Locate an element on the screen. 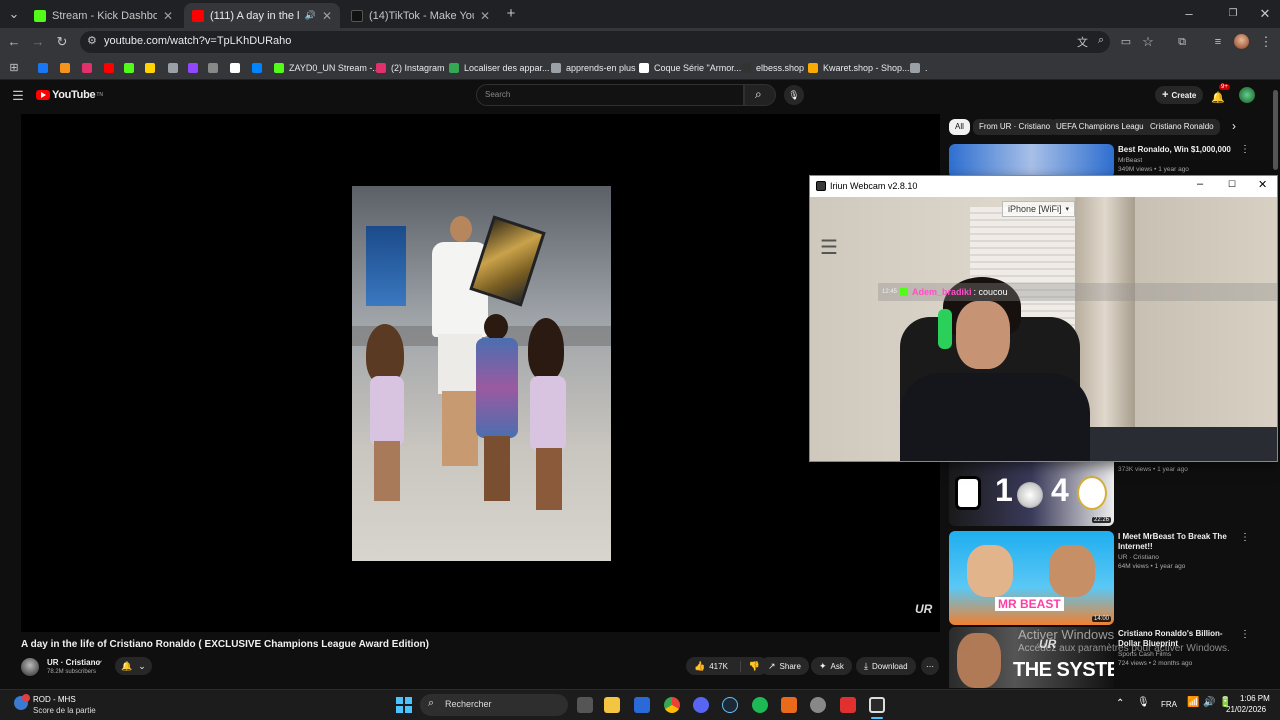  recommendation-title: Best Ronaldo, Win $1,000,000 is located at coordinates (1180, 150).